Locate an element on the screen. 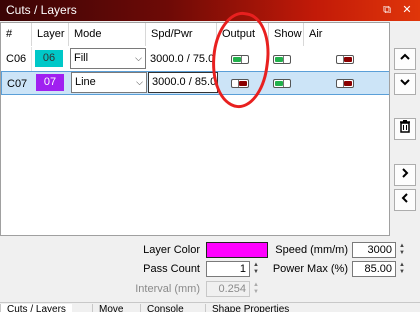  window-title: Cuts / Layers is located at coordinates (41, 10).